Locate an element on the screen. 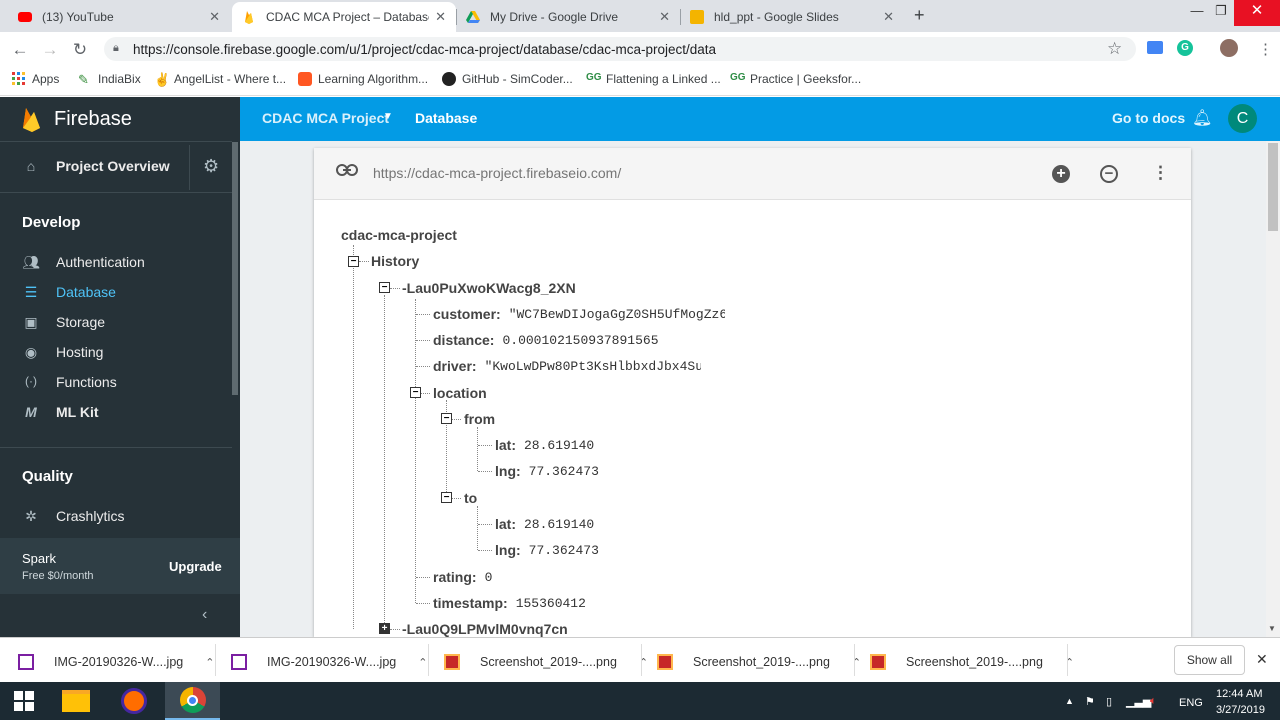 Image resolution: width=1280 pixels, height=720 pixels. chevron-down-icon: ▼ is located at coordinates (388, 116).